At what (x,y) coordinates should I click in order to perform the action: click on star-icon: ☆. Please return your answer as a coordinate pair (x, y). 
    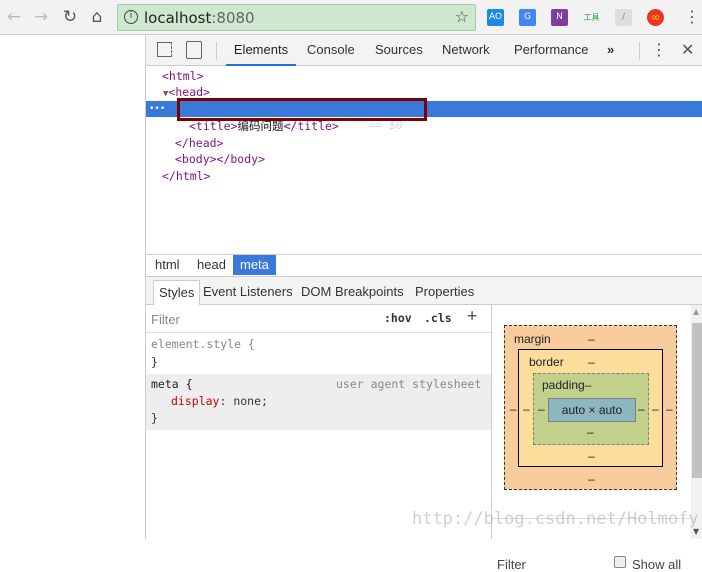
    Looking at the image, I should click on (462, 16).